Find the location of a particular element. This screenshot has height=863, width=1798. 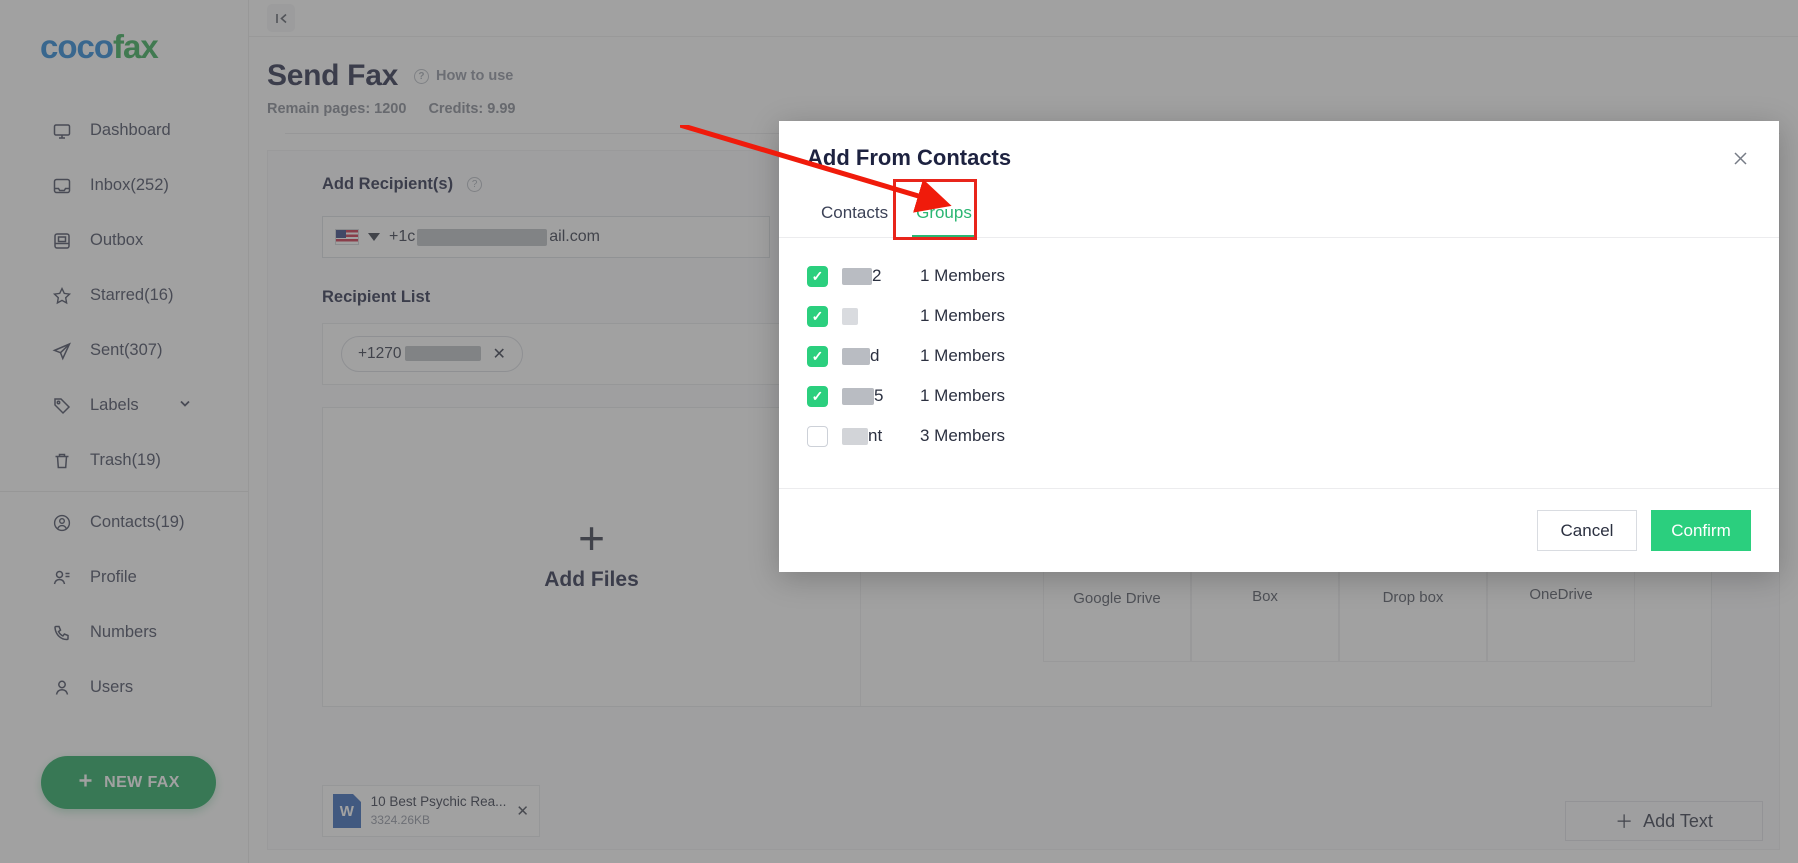

group-name: nt is located at coordinates (881, 436).